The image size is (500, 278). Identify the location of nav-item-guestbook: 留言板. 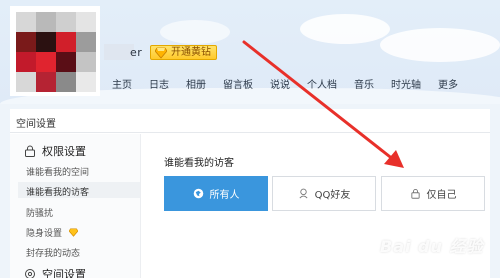
(238, 83).